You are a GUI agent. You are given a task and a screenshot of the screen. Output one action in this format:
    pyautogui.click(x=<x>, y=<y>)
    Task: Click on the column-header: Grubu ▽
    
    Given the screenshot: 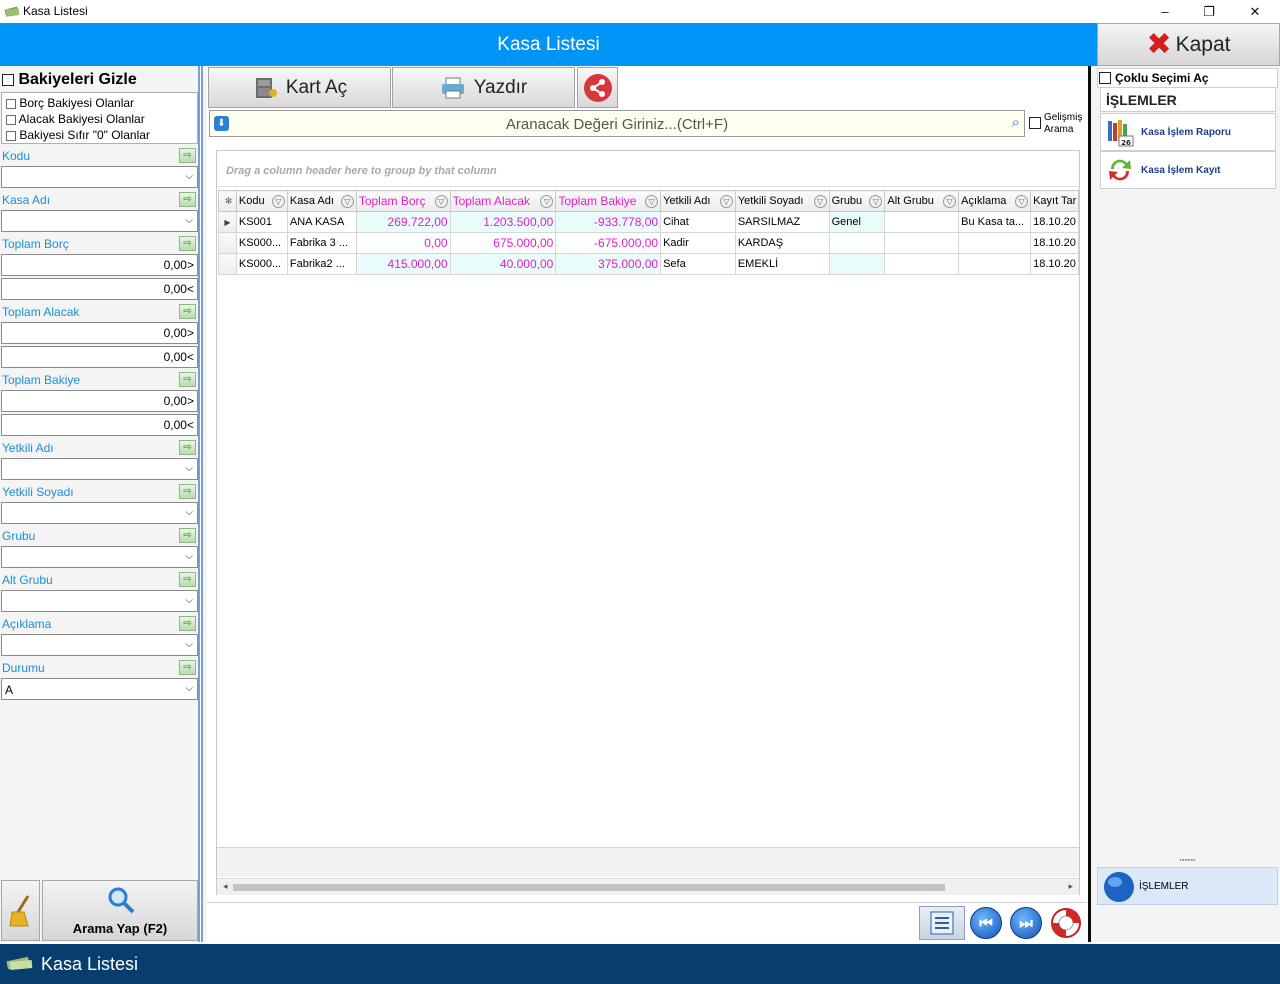 What is the action you would take?
    pyautogui.click(x=857, y=201)
    